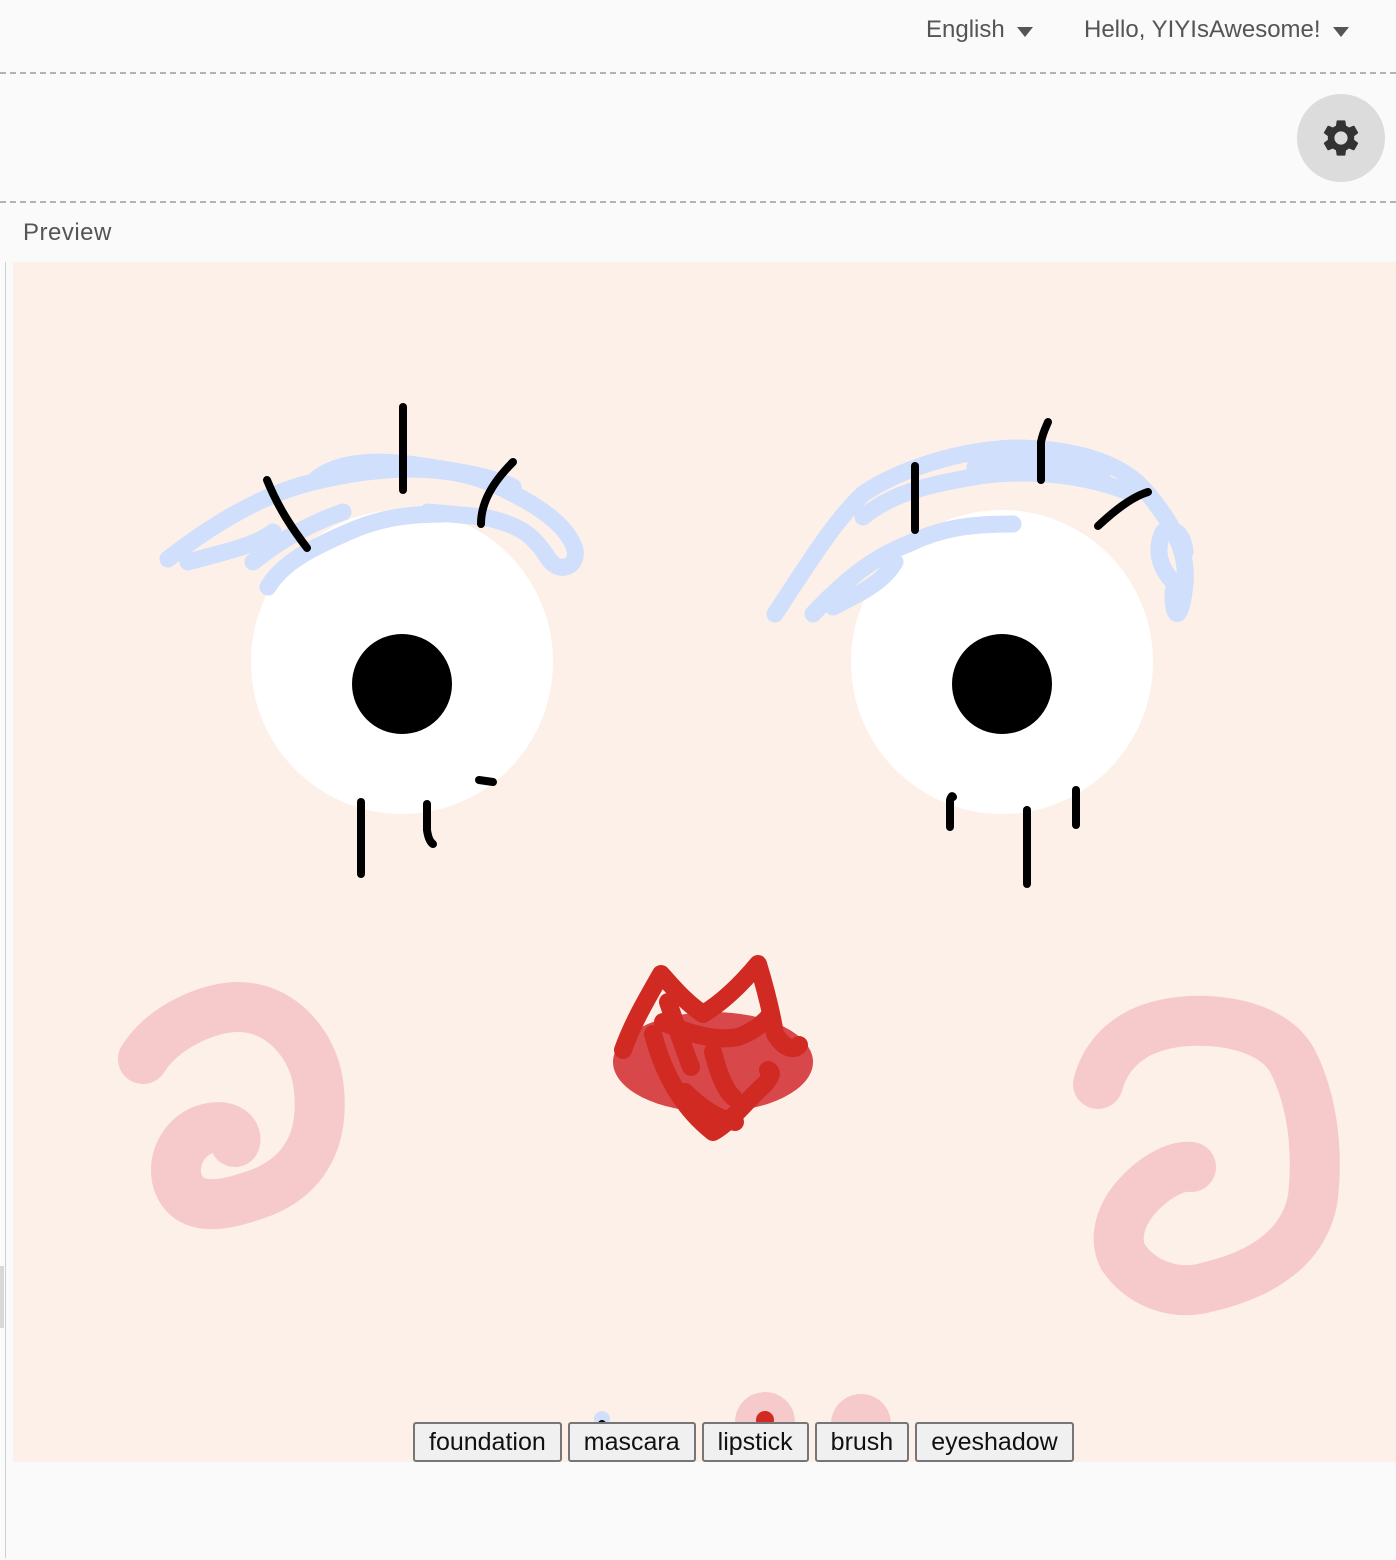 The height and width of the screenshot is (1560, 1396). Describe the element at coordinates (698, 73) in the screenshot. I see `header-divider` at that location.